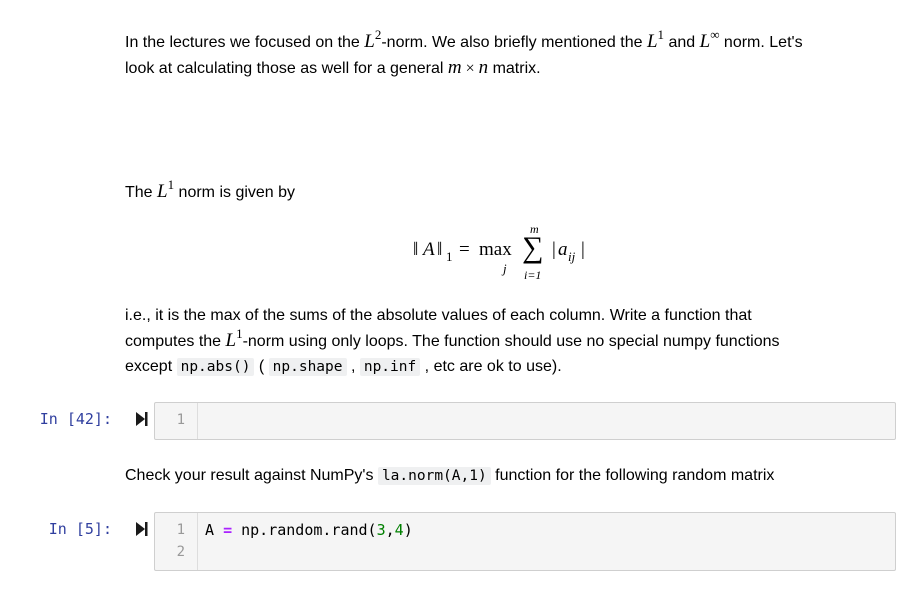 This screenshot has height=596, width=922. What do you see at coordinates (440, 249) in the screenshot?
I see `eq-norm-close: ‖` at bounding box center [440, 249].